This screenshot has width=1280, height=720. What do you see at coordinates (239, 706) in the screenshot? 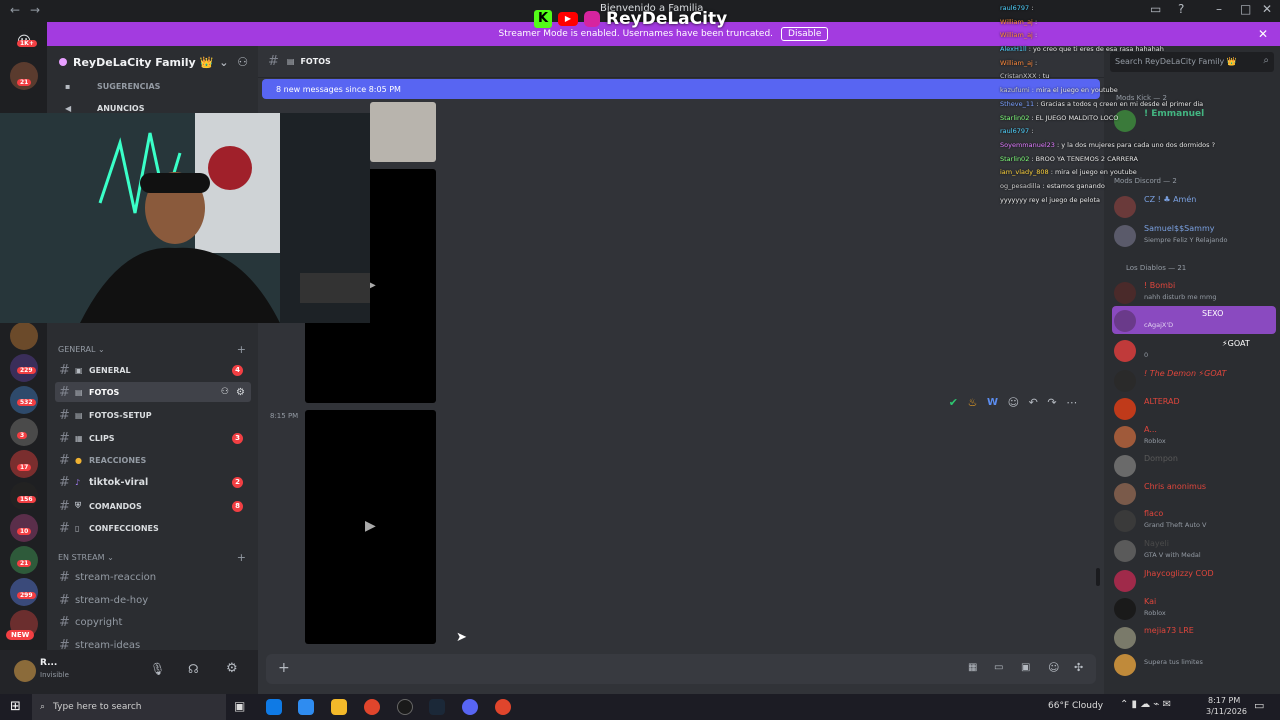
I see `task-view-icon: ▣` at bounding box center [239, 706].